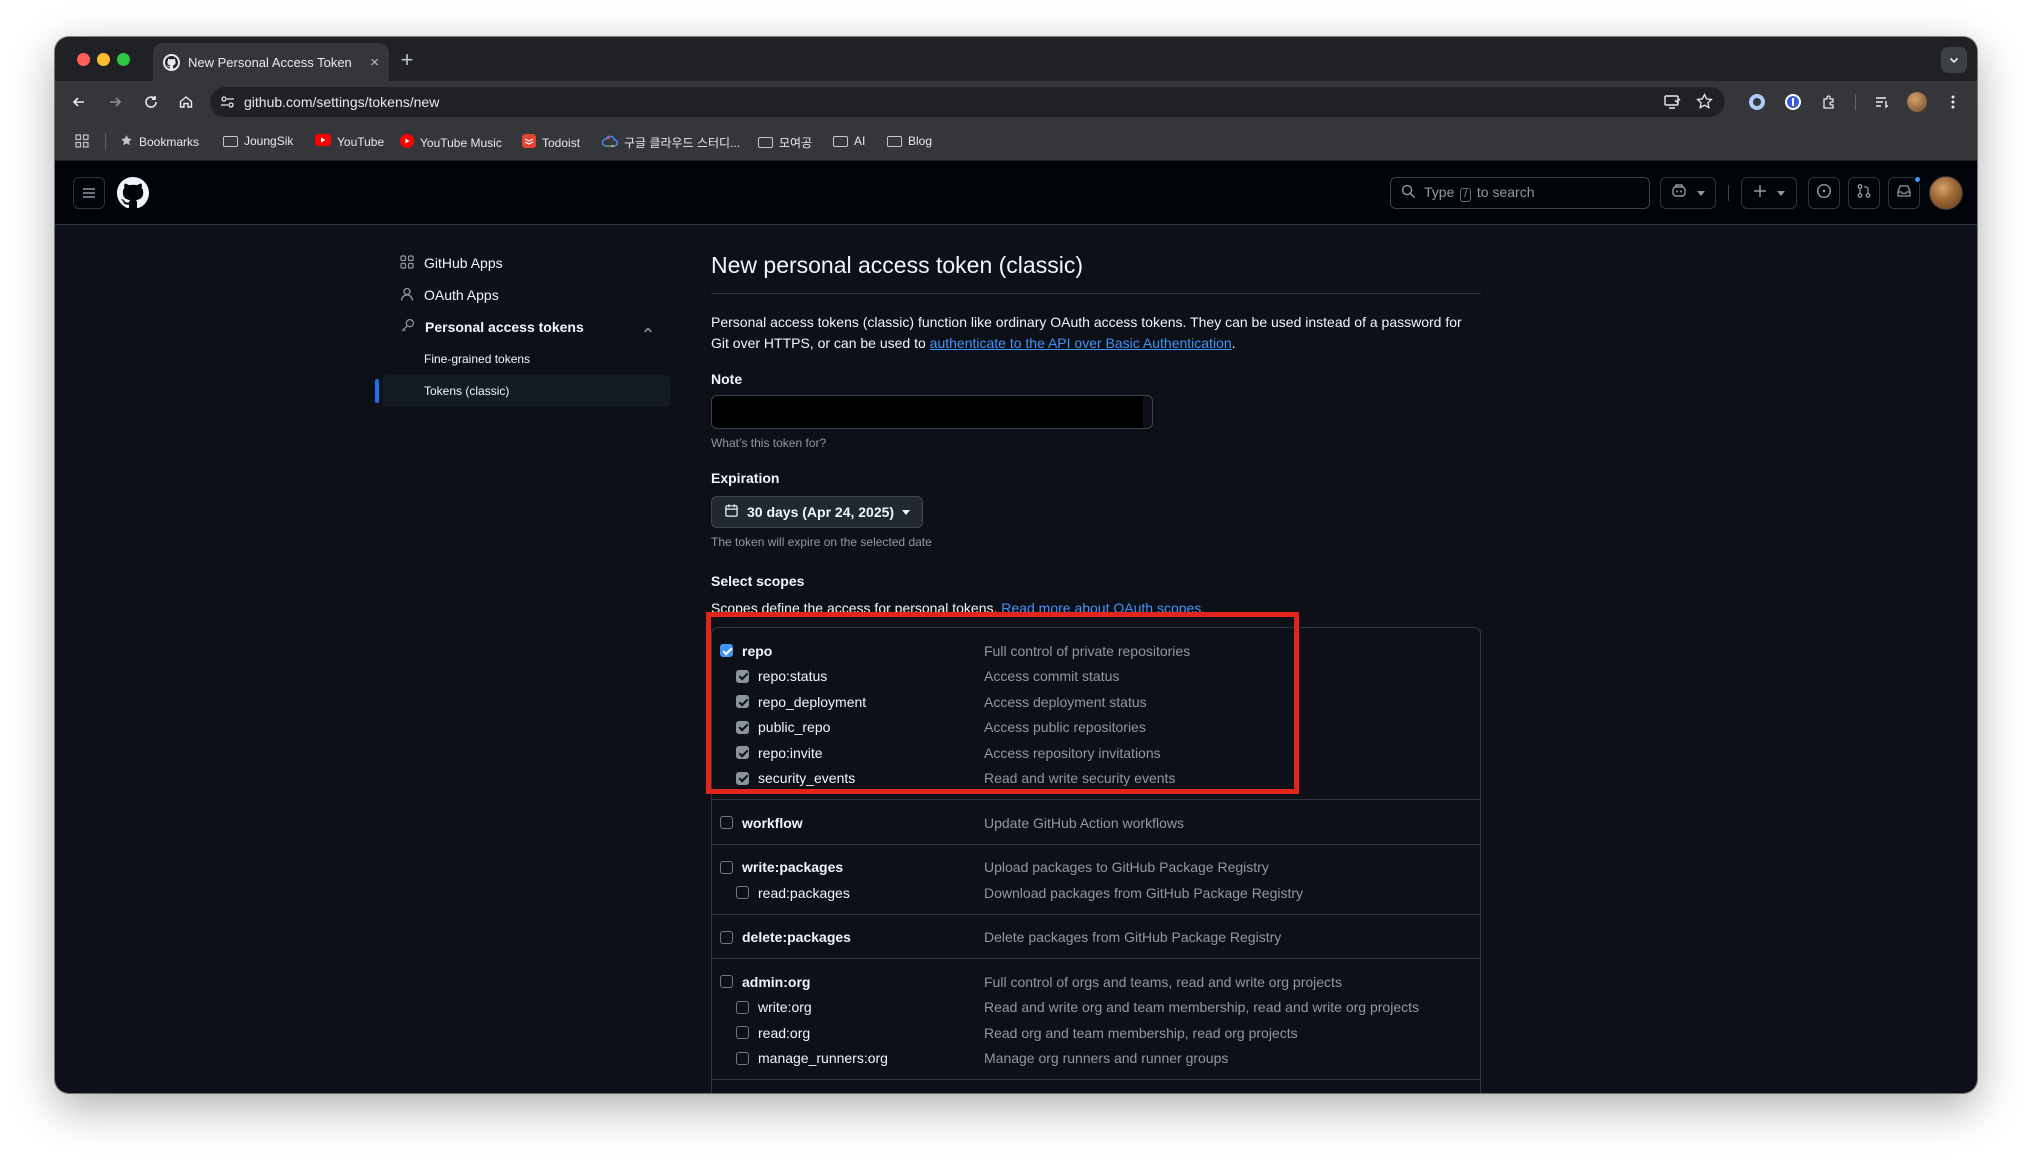 The width and height of the screenshot is (2032, 1167). I want to click on forward-icon, so click(115, 102).